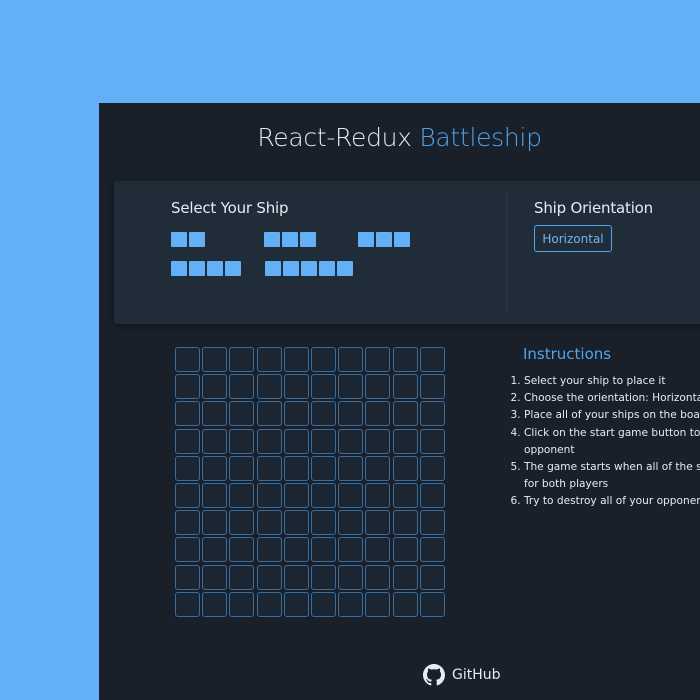 The image size is (700, 700). I want to click on ship-length-3-a, so click(290, 239).